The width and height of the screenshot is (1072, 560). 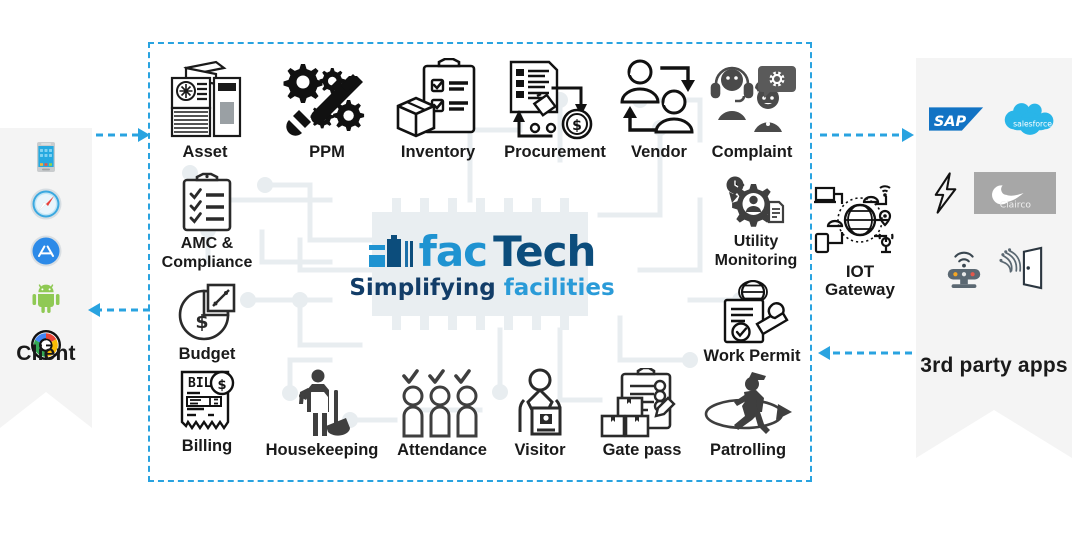 I want to click on module-attendance: Attendance, so click(x=442, y=413).